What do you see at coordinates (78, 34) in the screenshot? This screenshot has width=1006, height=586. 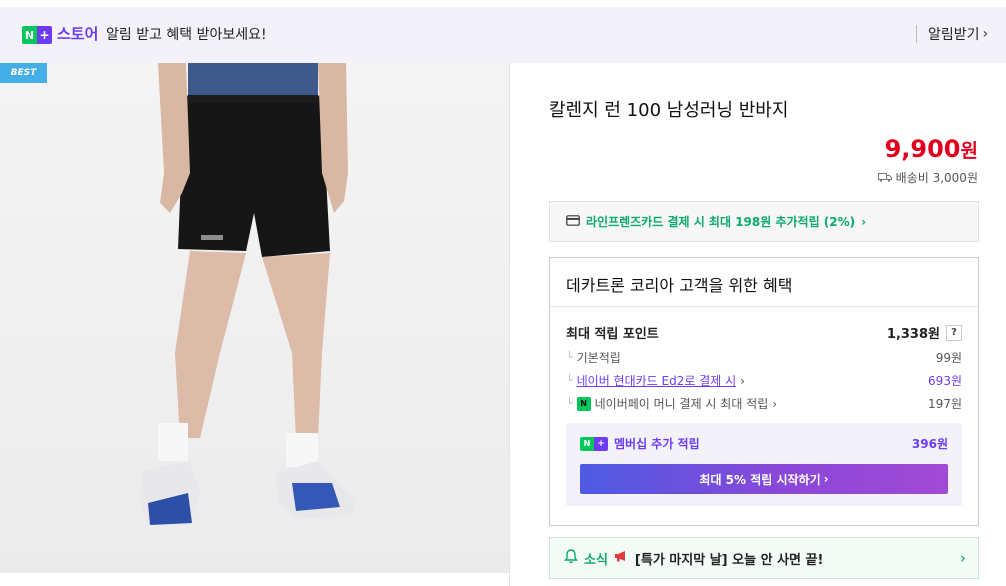 I see `store-label: 스토어` at bounding box center [78, 34].